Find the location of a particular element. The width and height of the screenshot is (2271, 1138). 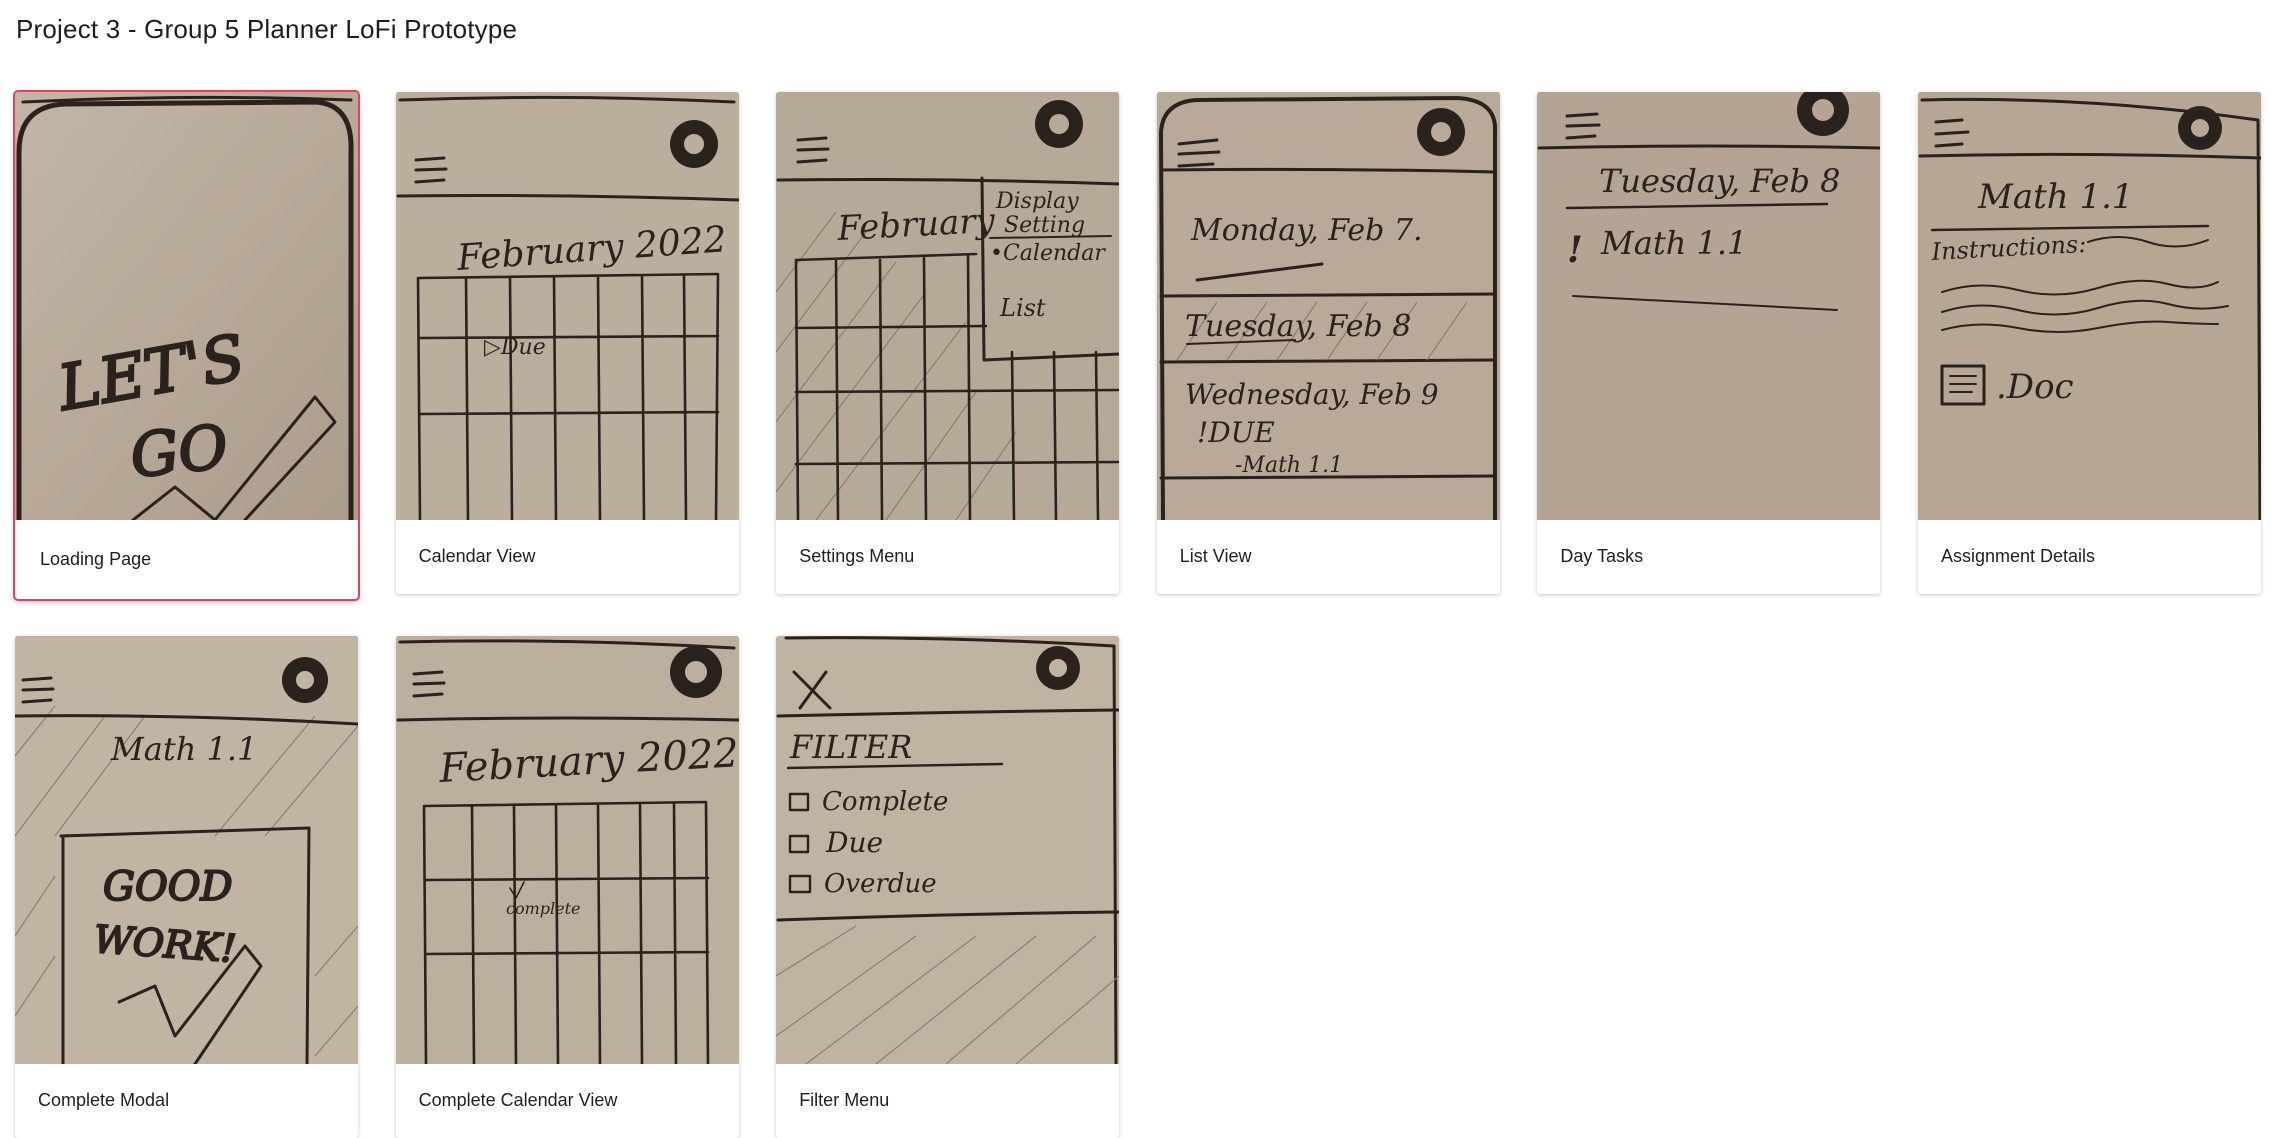

sketch-label: GO is located at coordinates (179, 452).